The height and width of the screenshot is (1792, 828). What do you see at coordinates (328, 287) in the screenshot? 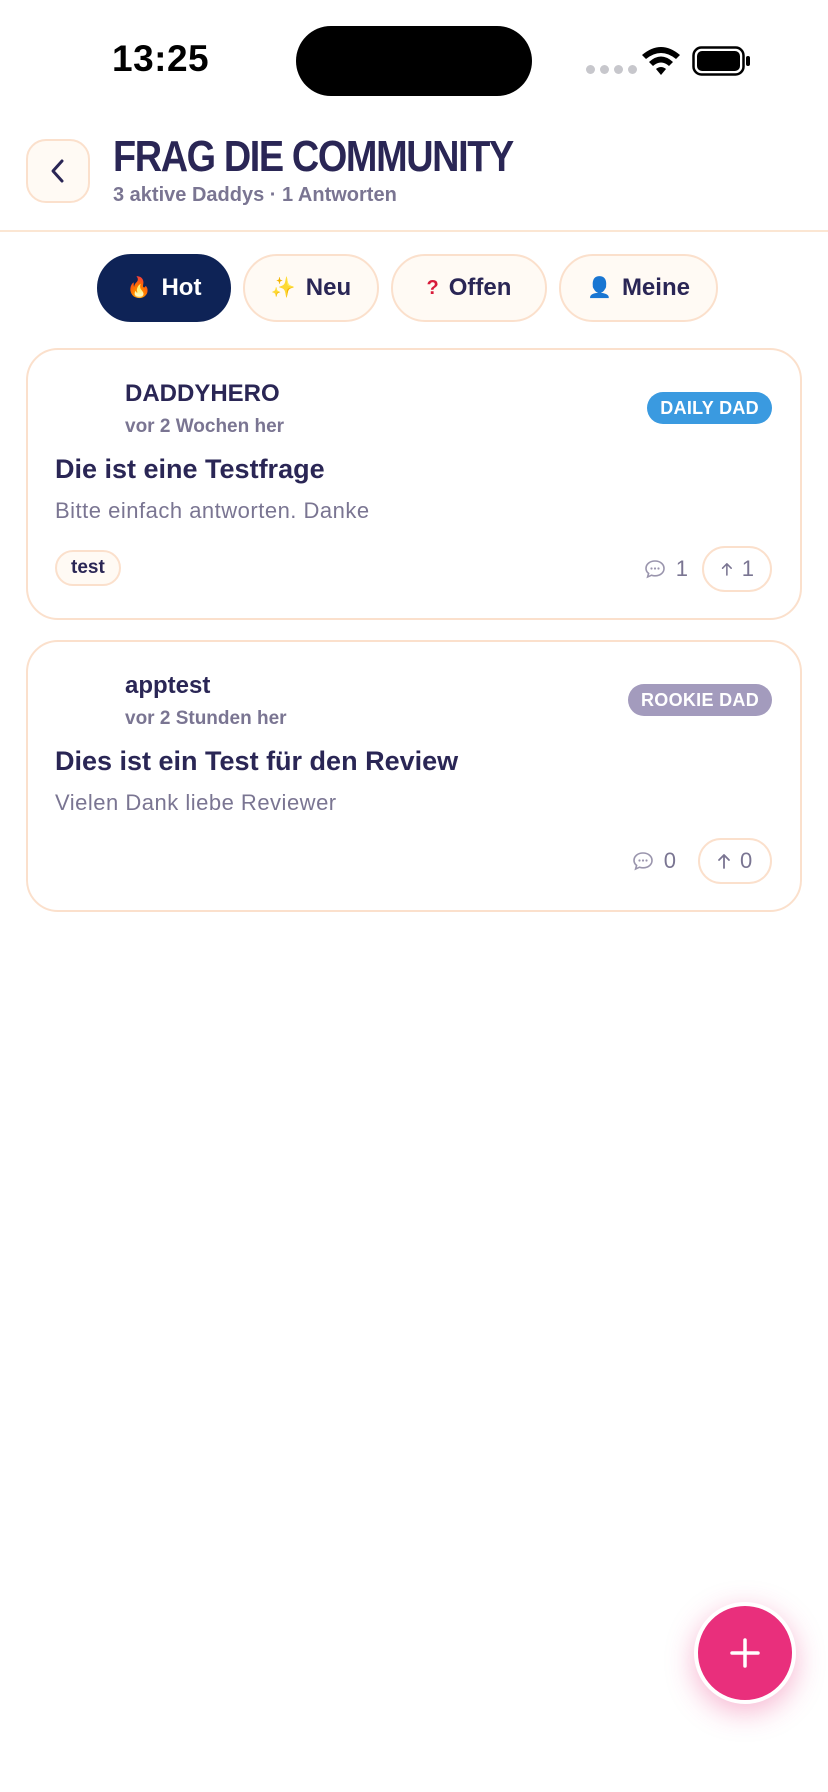
I see `tab-label: Neu` at bounding box center [328, 287].